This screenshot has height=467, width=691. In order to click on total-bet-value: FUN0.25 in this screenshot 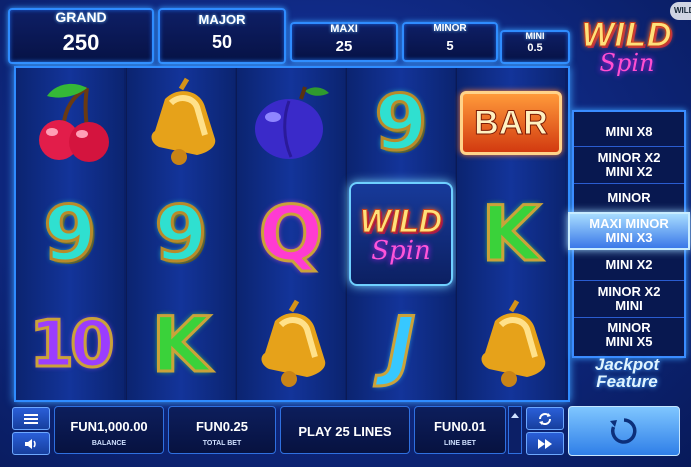, I will do `click(222, 426)`.